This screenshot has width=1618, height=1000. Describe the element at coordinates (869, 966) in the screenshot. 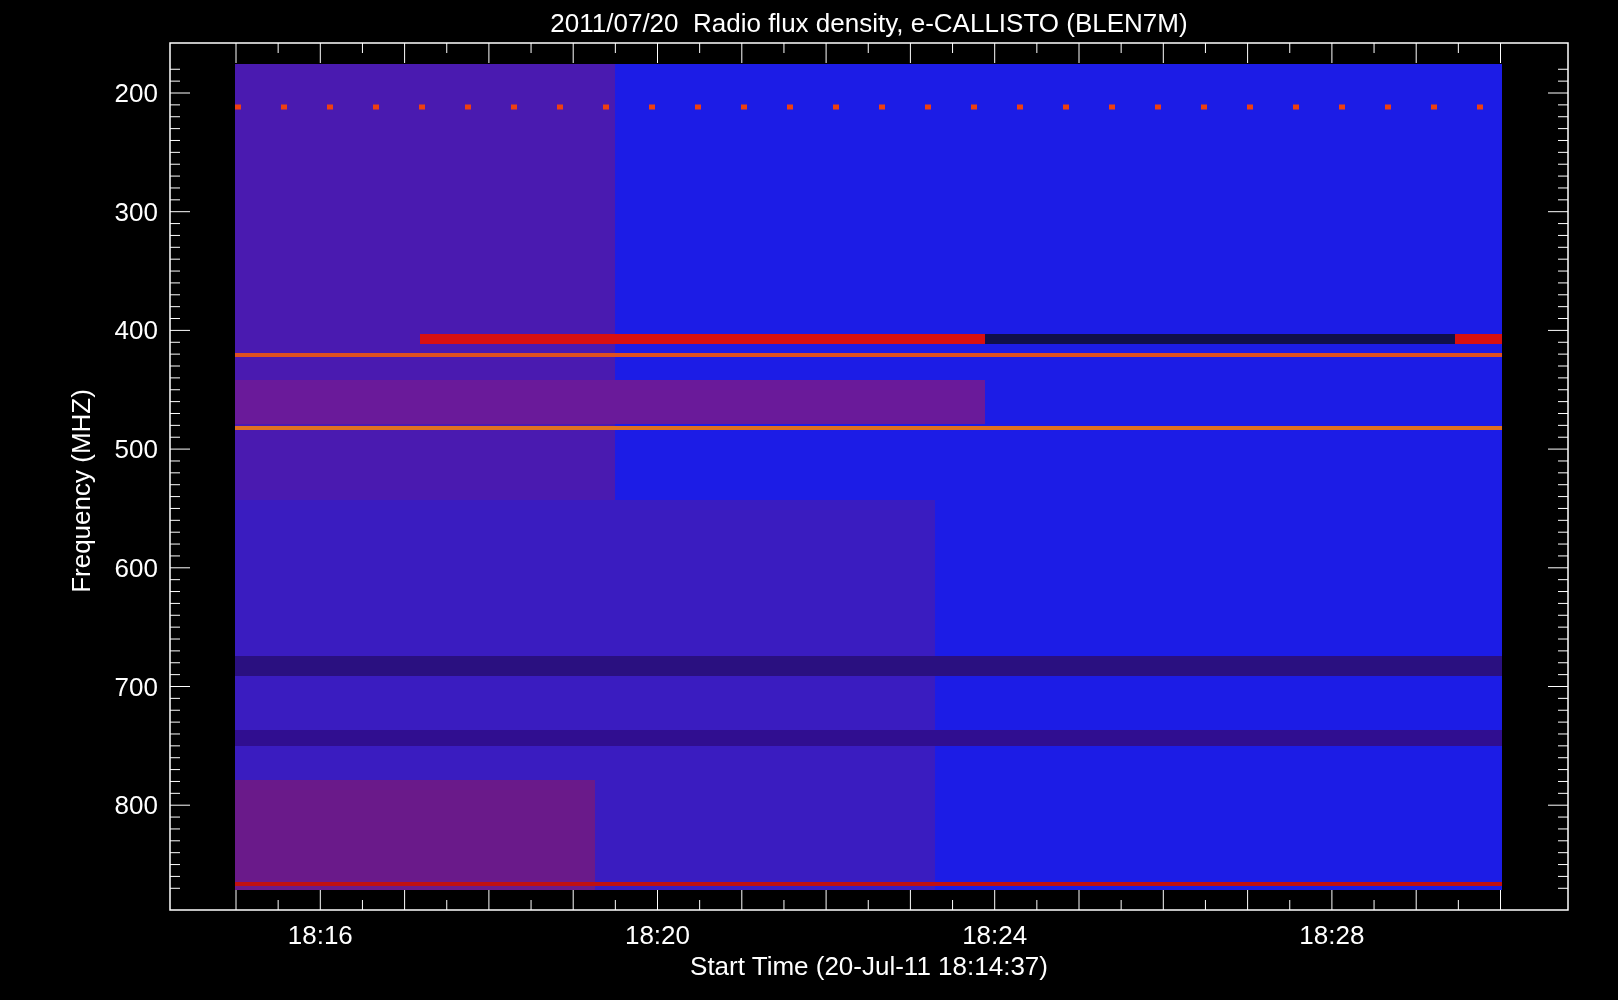

I see `x-axis-label: Start Time (20-Jul-11 18:14:37)` at that location.